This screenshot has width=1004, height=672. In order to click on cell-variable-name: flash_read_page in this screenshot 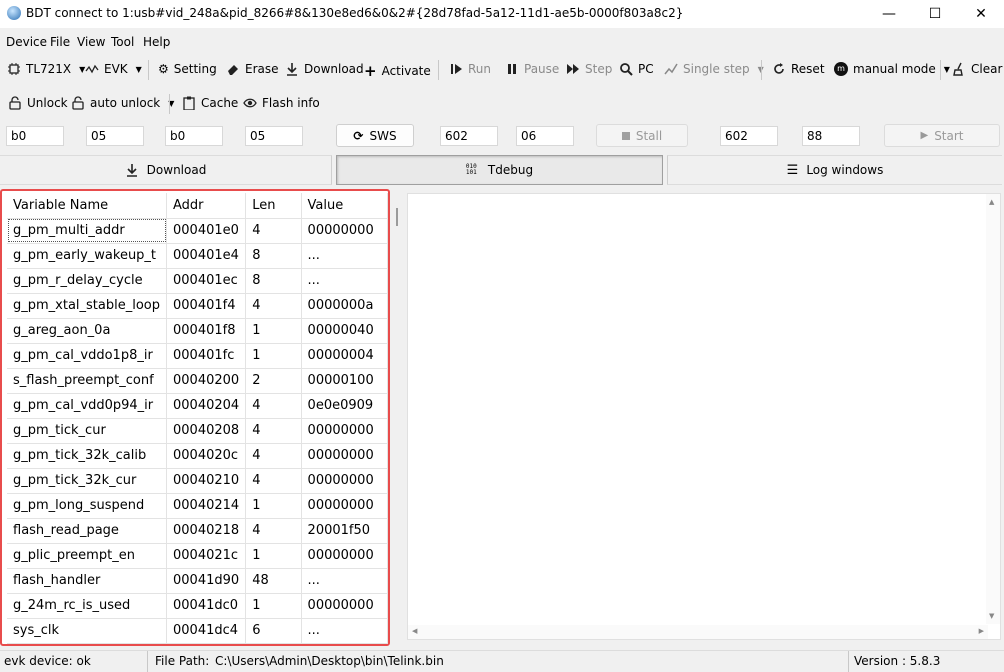, I will do `click(87, 531)`.